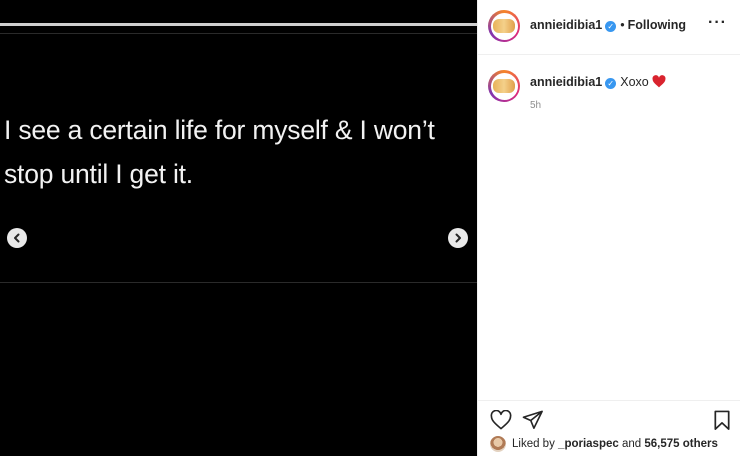 The width and height of the screenshot is (740, 456). I want to click on likes-connector: and, so click(631, 444).